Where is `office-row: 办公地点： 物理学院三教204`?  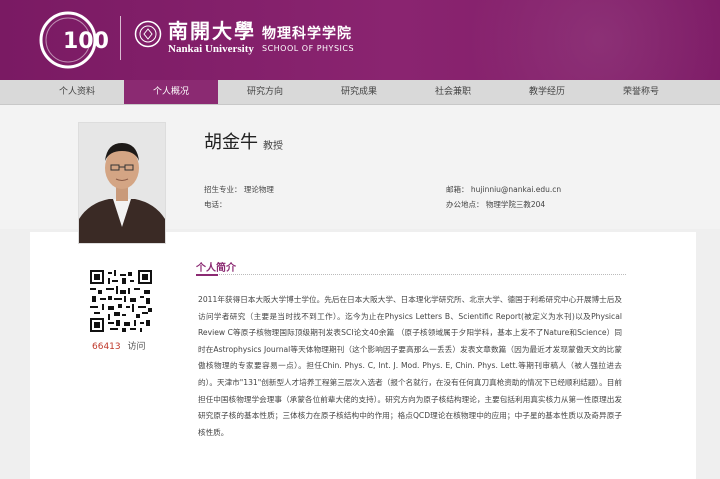 office-row: 办公地点： 物理学院三教204 is located at coordinates (495, 204).